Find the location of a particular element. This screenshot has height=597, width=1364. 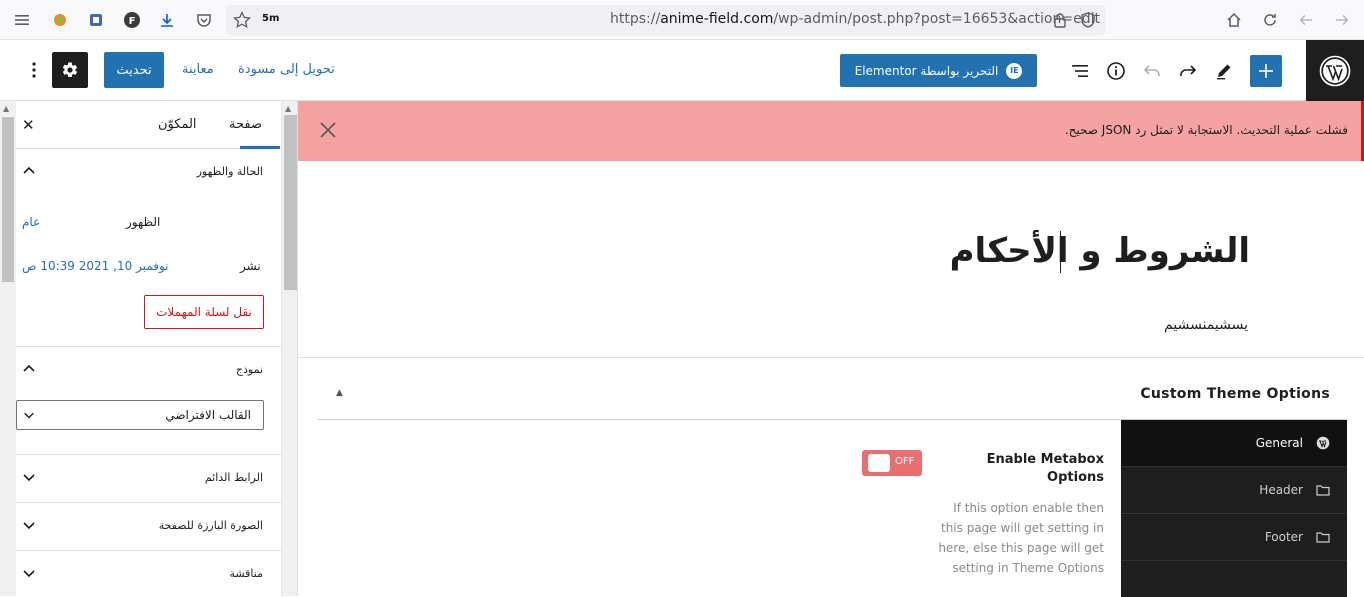

sidebar-tabs: ✕ المكوّن صفحة is located at coordinates (148, 125).